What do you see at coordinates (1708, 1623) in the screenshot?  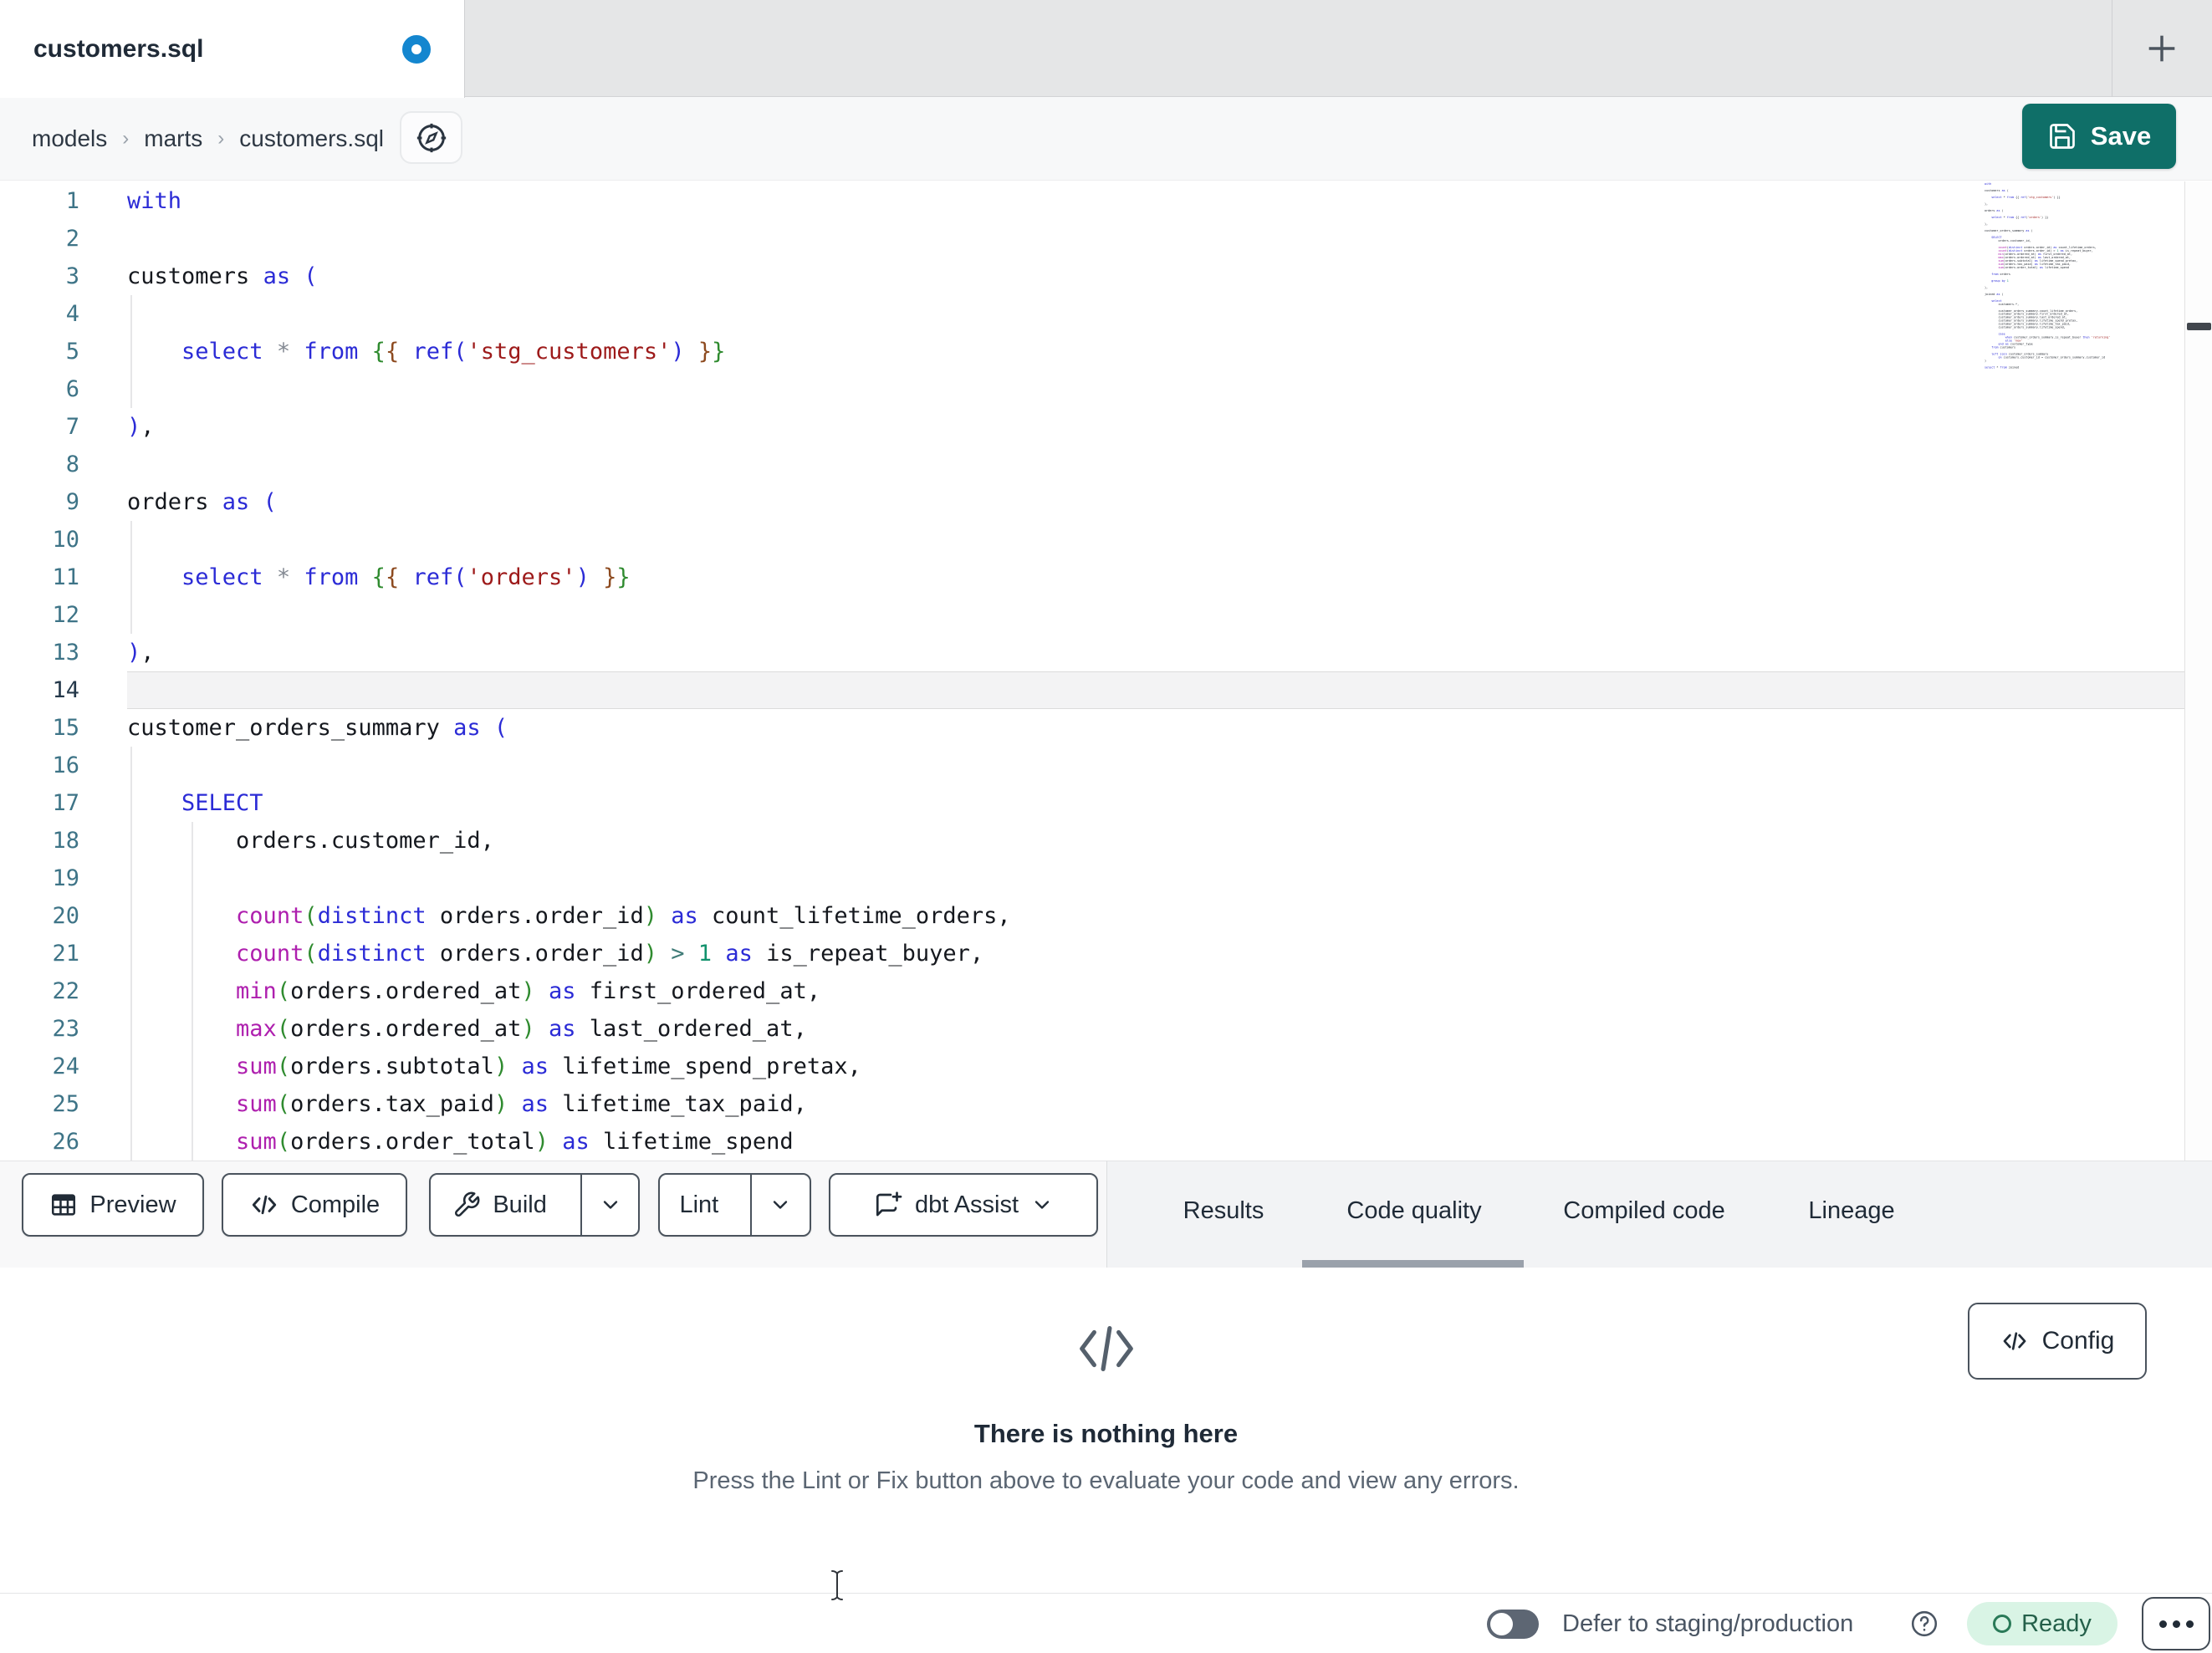 I see `defer-label: Defer to staging/production` at bounding box center [1708, 1623].